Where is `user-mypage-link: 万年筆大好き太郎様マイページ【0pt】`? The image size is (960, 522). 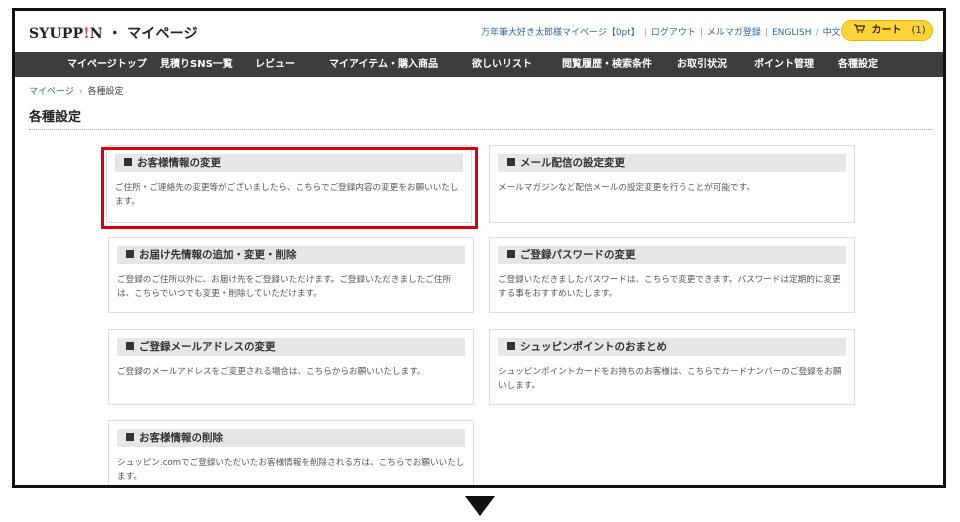 user-mypage-link: 万年筆大好き太郎様マイページ【0pt】 is located at coordinates (560, 33).